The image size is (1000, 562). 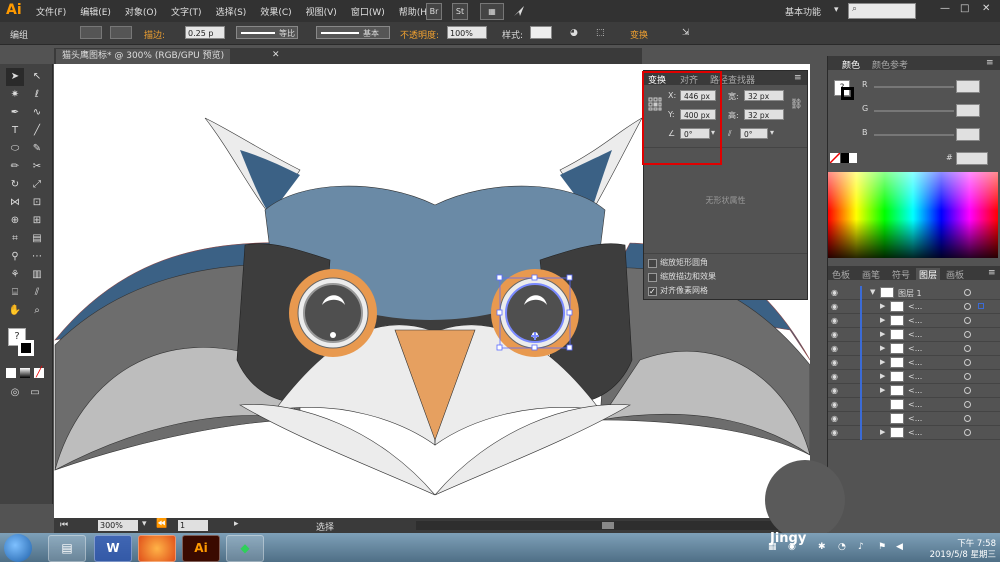 I want to click on selection-tool-icon: ➤, so click(x=15, y=77).